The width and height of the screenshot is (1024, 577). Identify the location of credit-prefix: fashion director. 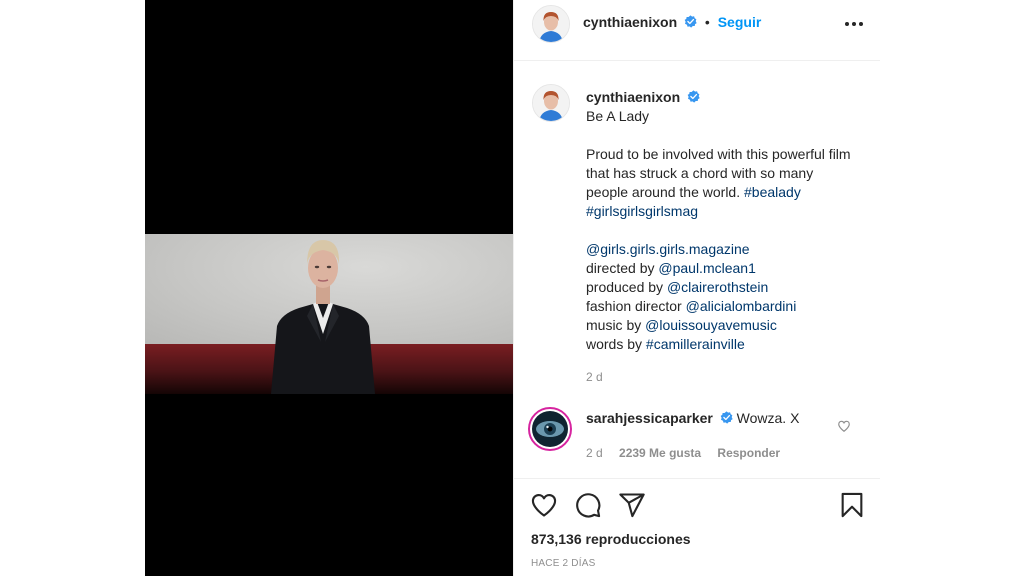
(634, 306).